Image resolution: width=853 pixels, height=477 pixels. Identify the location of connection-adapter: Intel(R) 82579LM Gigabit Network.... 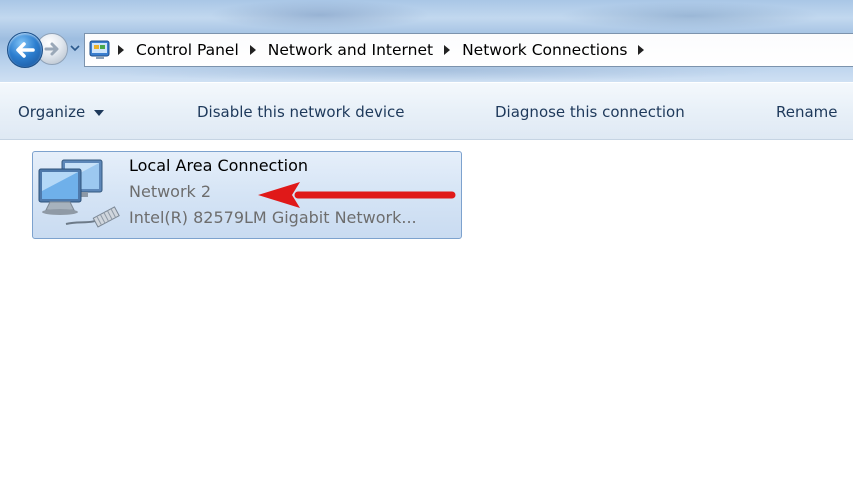
(273, 217).